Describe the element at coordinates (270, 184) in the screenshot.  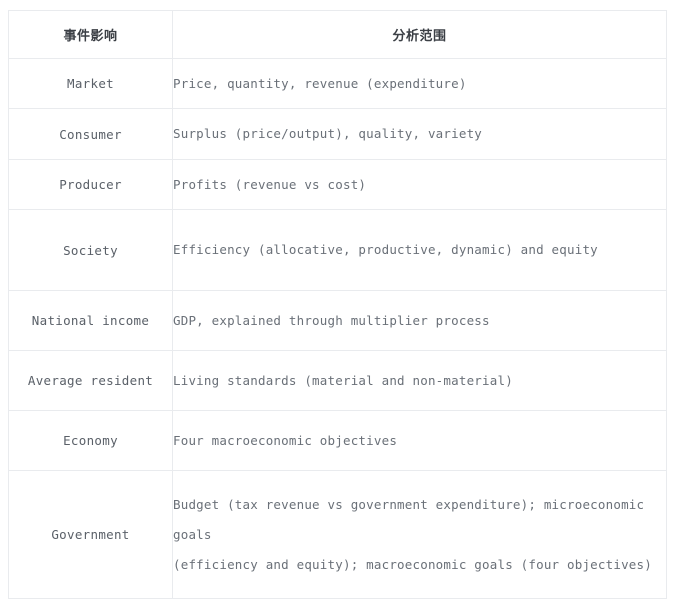
I see `cell-scope-line: Profits (revenue vs cost)` at that location.